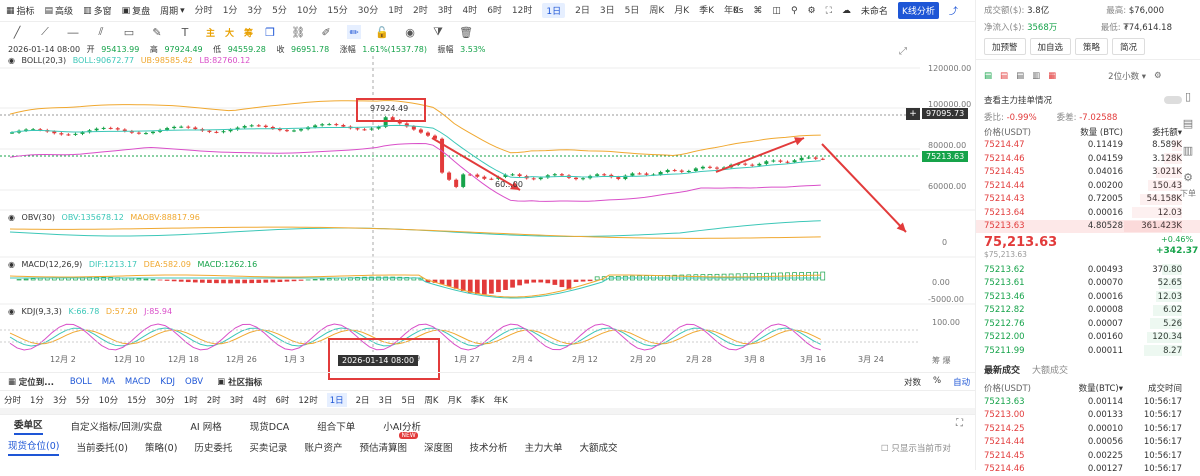  What do you see at coordinates (918, 10) in the screenshot?
I see `kline-analysis-button: K线分析` at bounding box center [918, 10].